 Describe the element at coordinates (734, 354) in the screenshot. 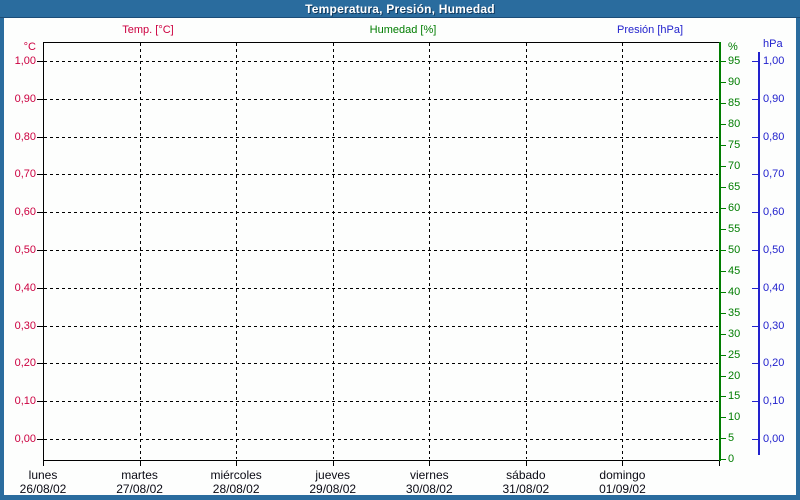

I see `humidity-axis-tick-label: 25` at that location.